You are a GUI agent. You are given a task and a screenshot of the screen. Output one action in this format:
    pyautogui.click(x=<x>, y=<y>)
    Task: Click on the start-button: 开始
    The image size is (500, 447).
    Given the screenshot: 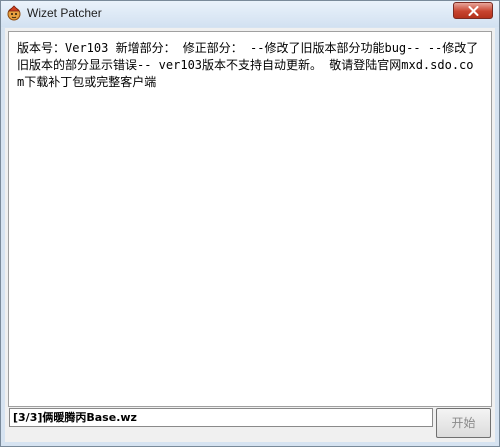 What is the action you would take?
    pyautogui.click(x=463, y=423)
    